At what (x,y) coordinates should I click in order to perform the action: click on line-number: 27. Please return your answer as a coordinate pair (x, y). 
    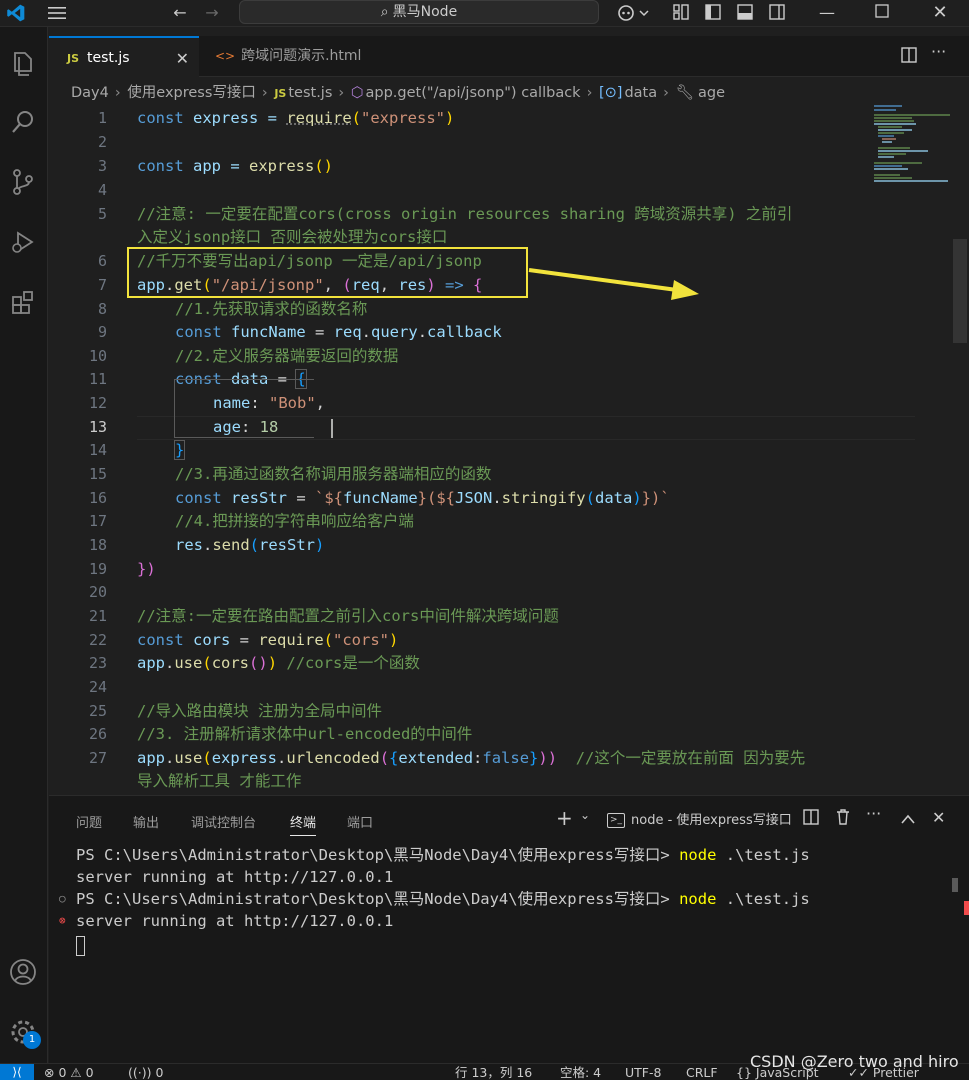
    Looking at the image, I should click on (97, 758).